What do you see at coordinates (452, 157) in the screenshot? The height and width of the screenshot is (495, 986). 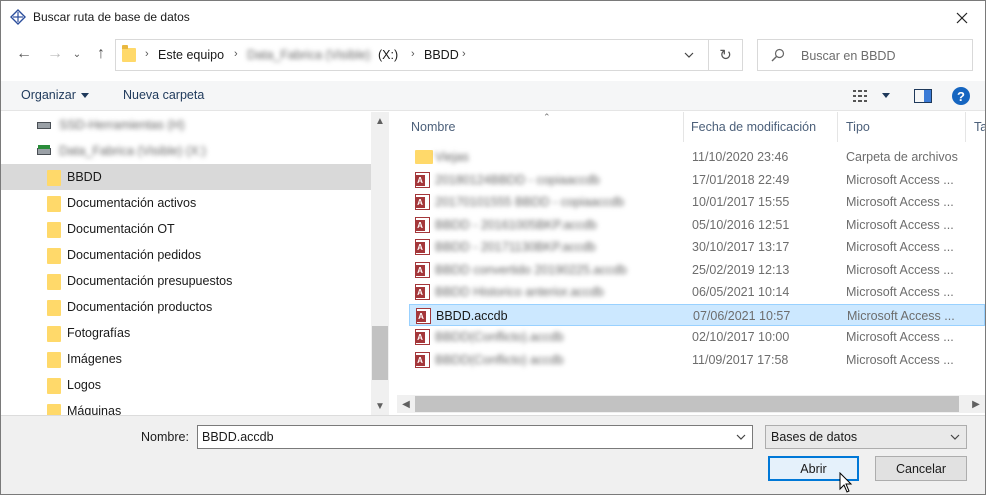 I see `file-name: Viejas` at bounding box center [452, 157].